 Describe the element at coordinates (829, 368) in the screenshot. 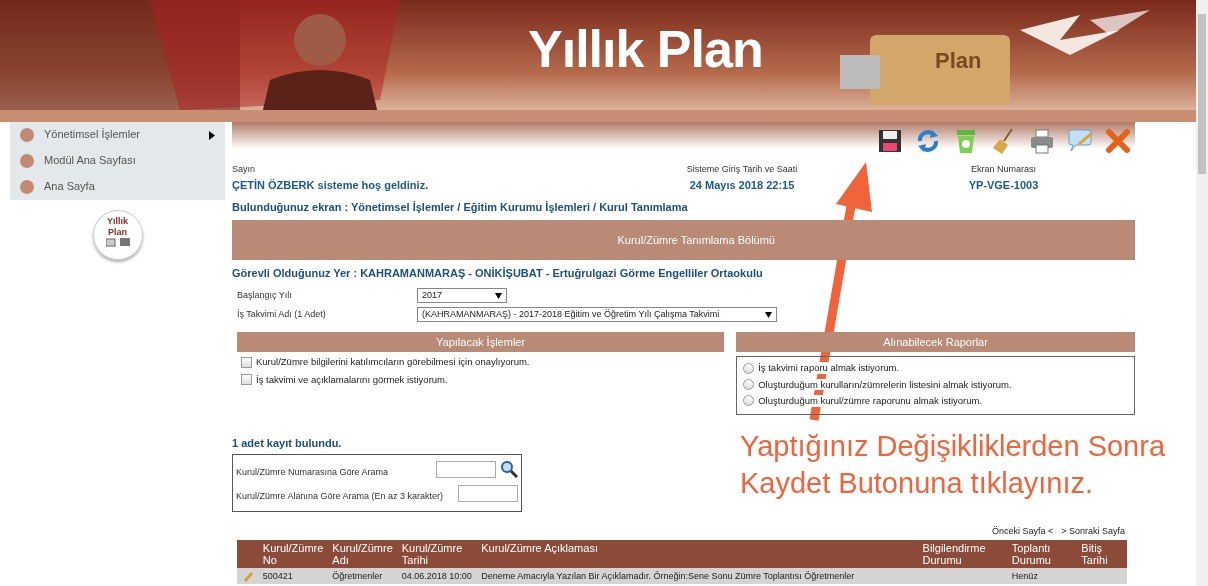

I see `radio-label: İş takvimi raporu almak istiyorum.` at that location.